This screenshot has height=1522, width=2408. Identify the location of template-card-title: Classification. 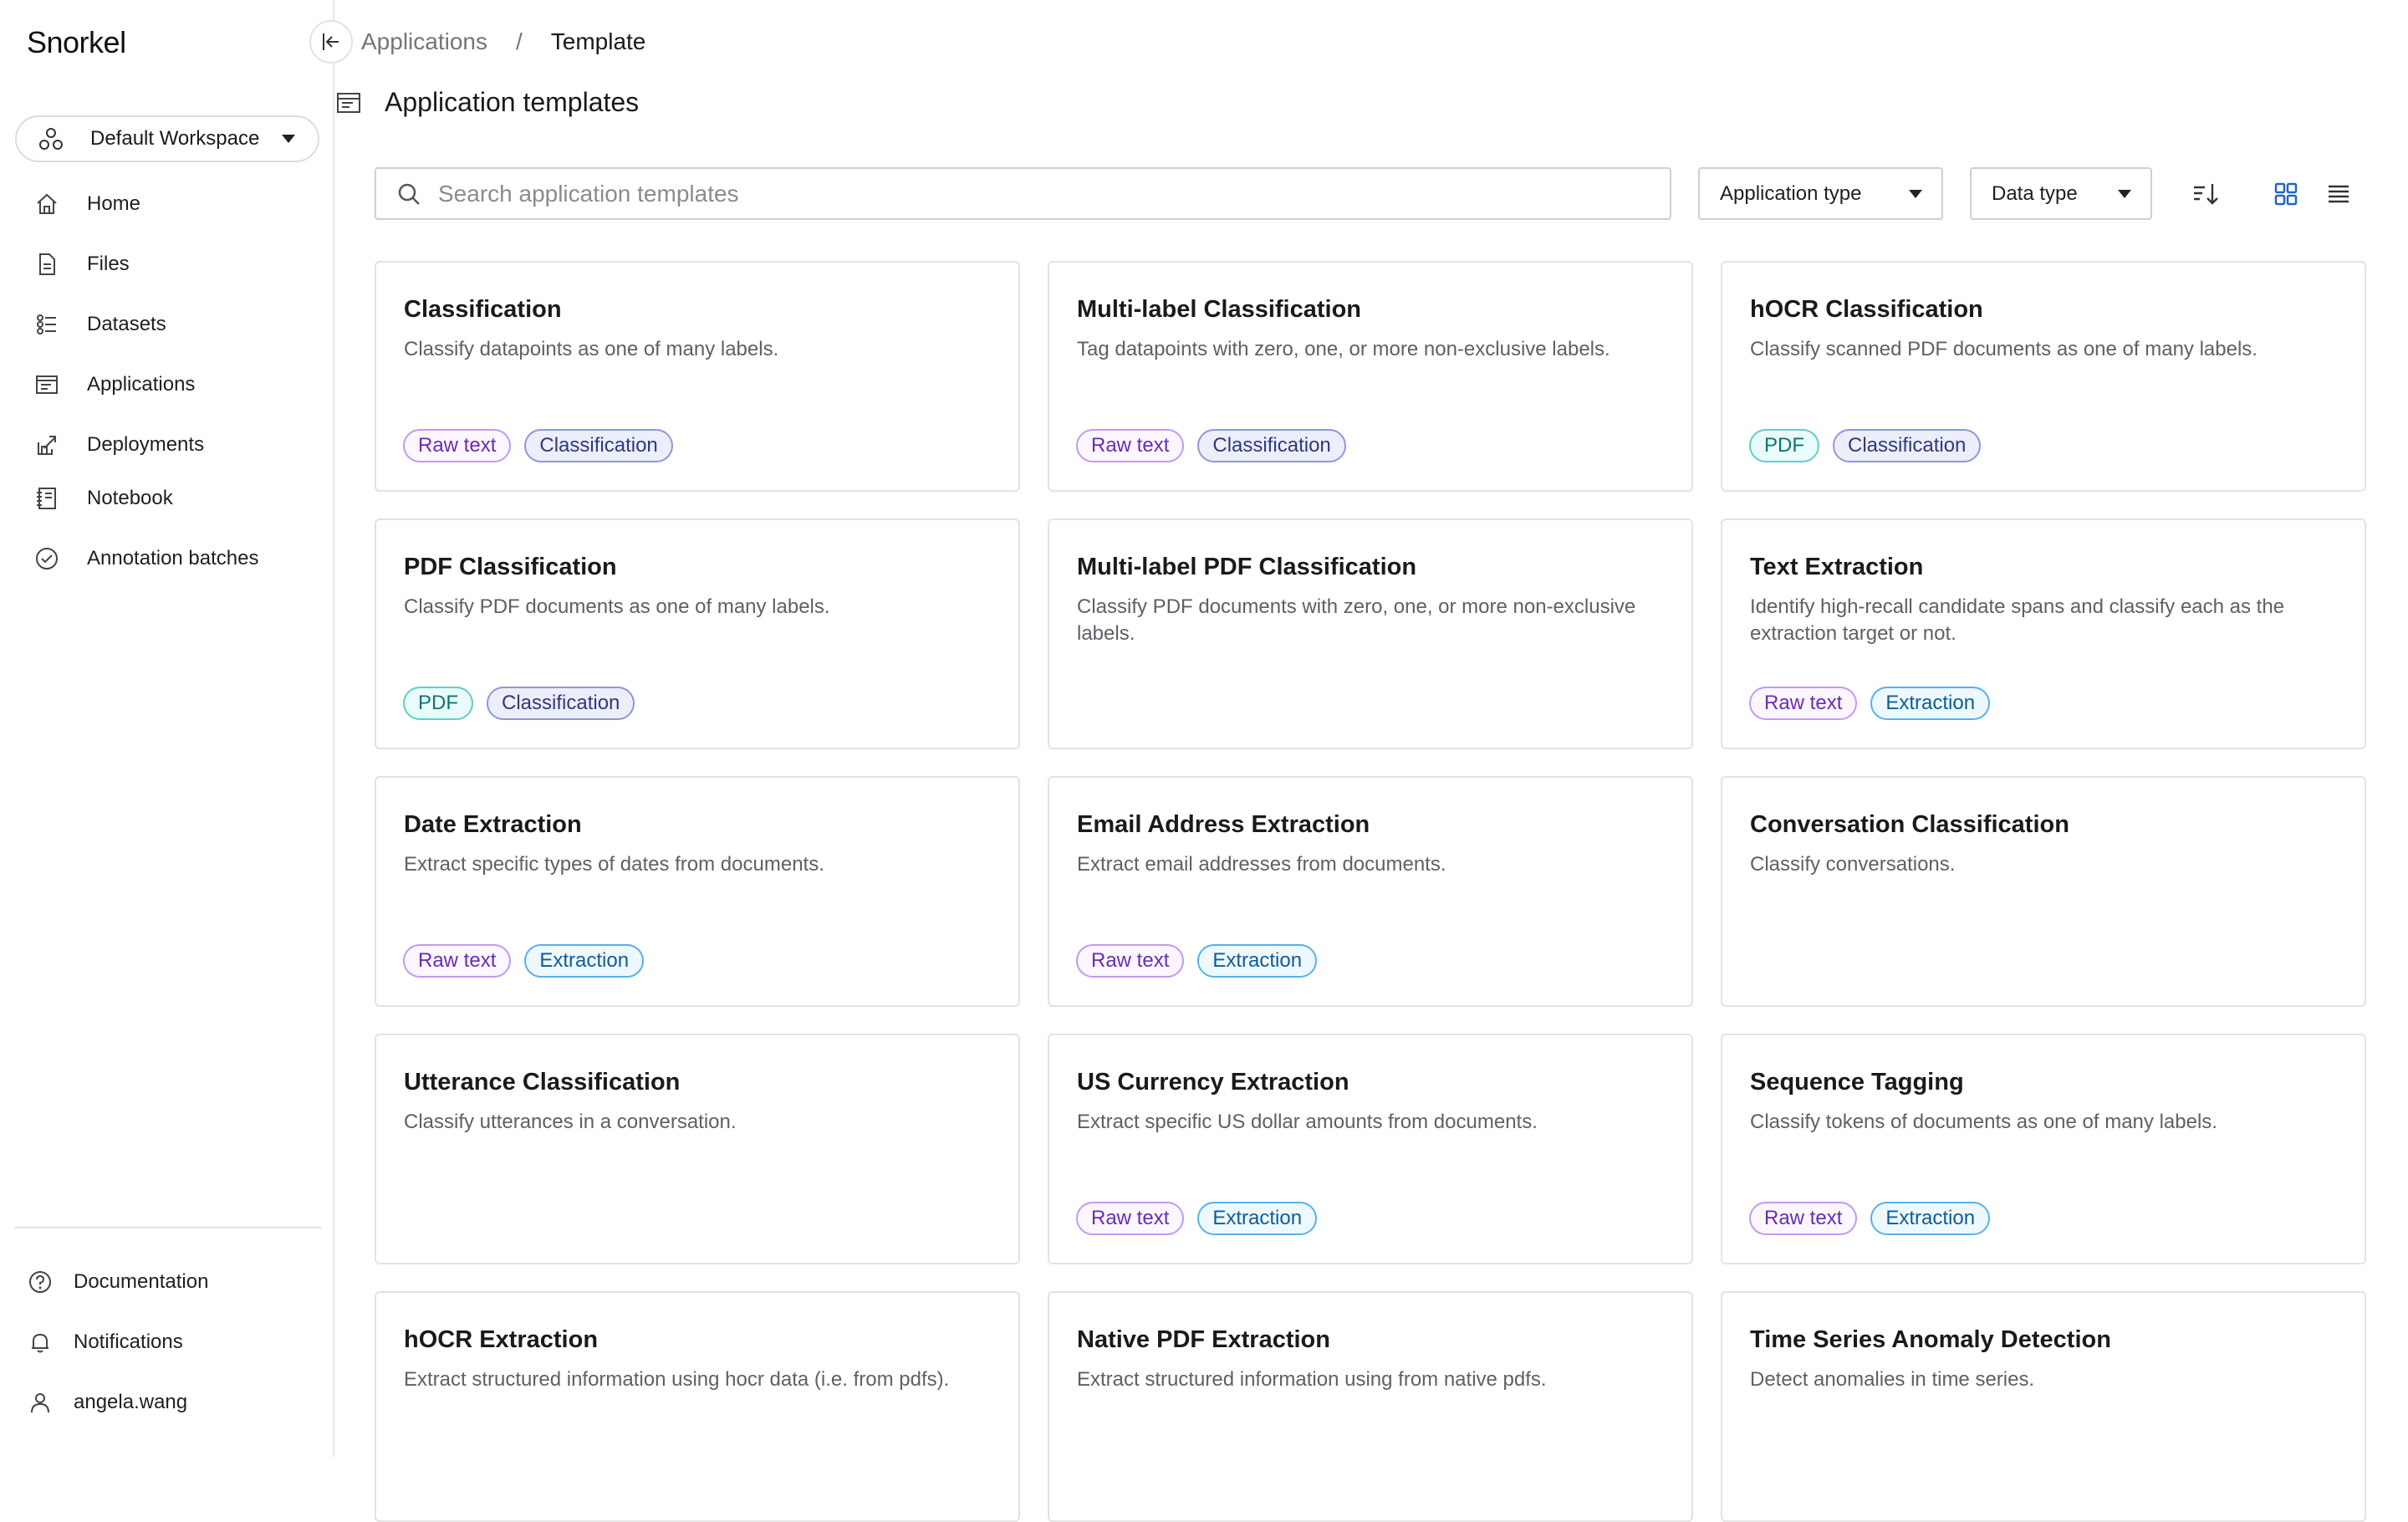
(483, 309).